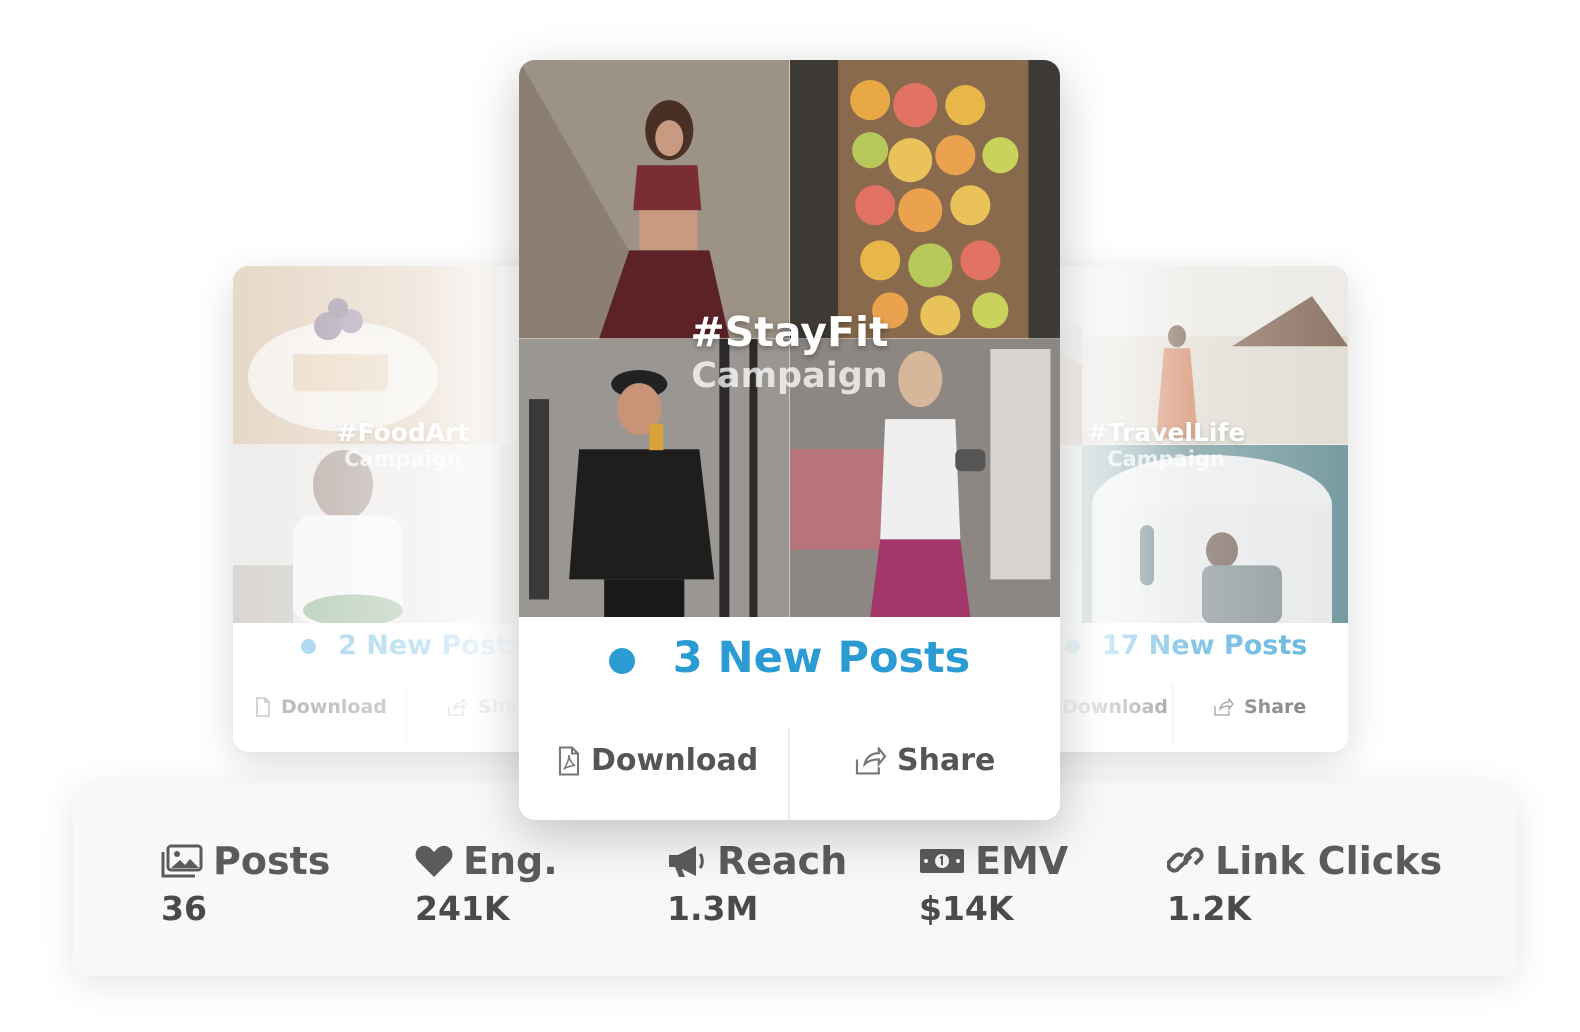  I want to click on stat-reach-label: Reach, so click(782, 861).